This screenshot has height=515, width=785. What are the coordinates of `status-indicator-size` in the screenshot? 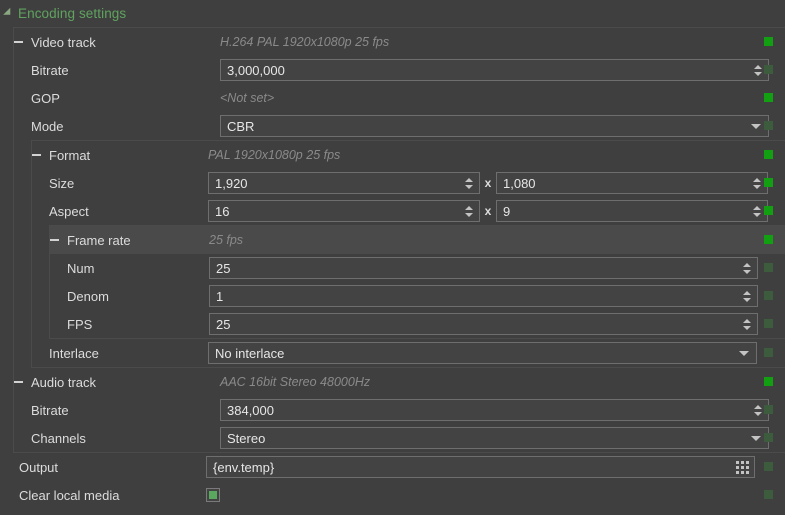 It's located at (768, 182).